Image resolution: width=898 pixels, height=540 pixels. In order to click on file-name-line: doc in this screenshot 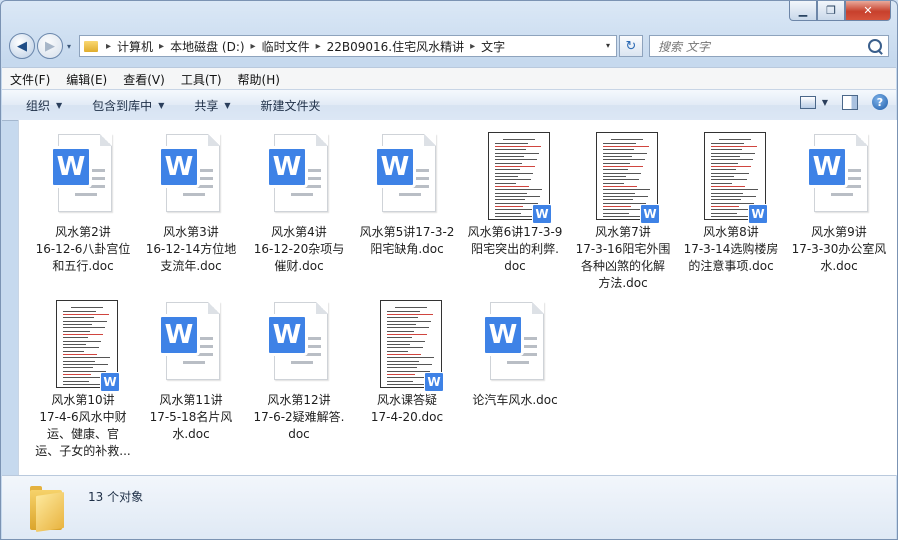, I will do `click(515, 266)`.